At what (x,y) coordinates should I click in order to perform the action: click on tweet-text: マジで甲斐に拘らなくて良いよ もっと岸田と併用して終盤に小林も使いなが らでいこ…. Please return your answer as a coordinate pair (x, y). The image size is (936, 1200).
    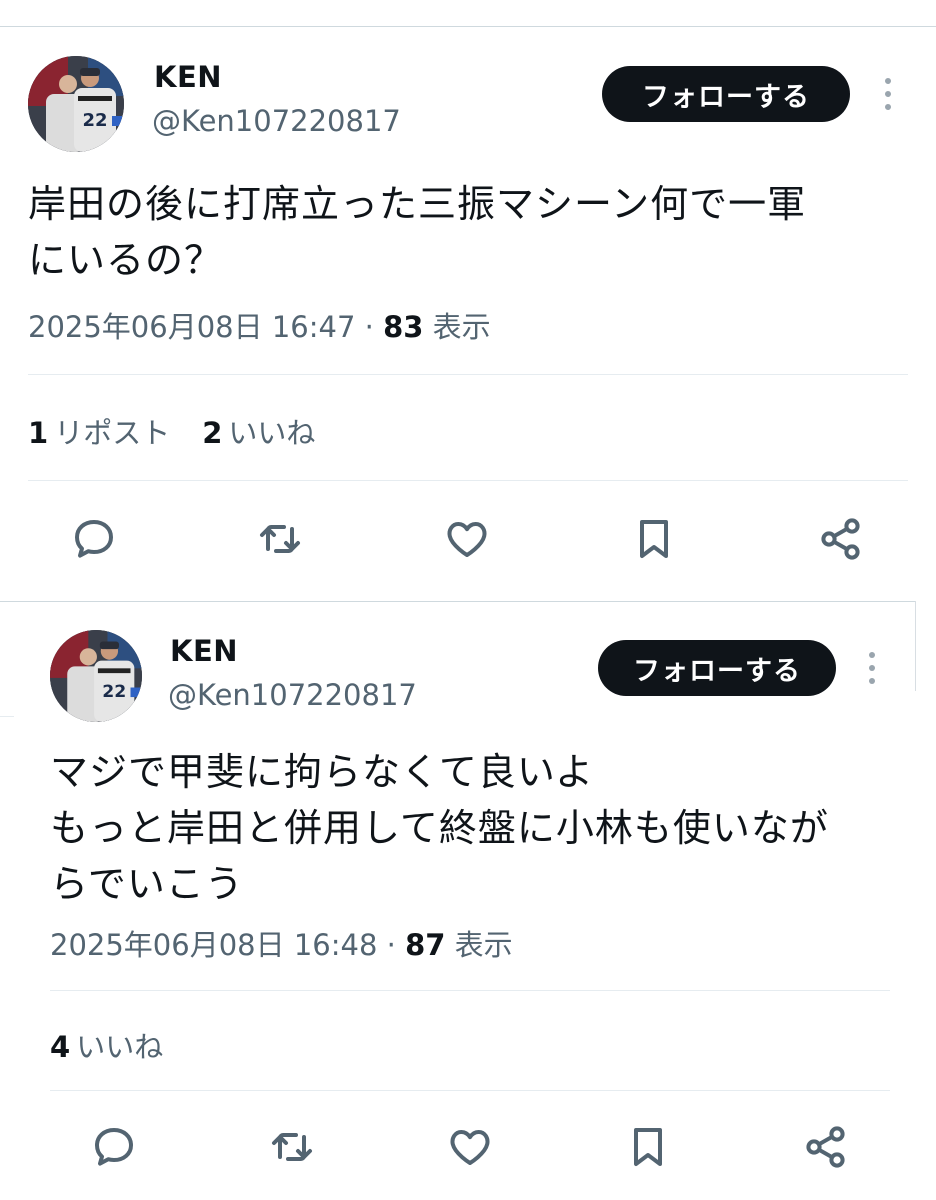
    Looking at the image, I should click on (439, 828).